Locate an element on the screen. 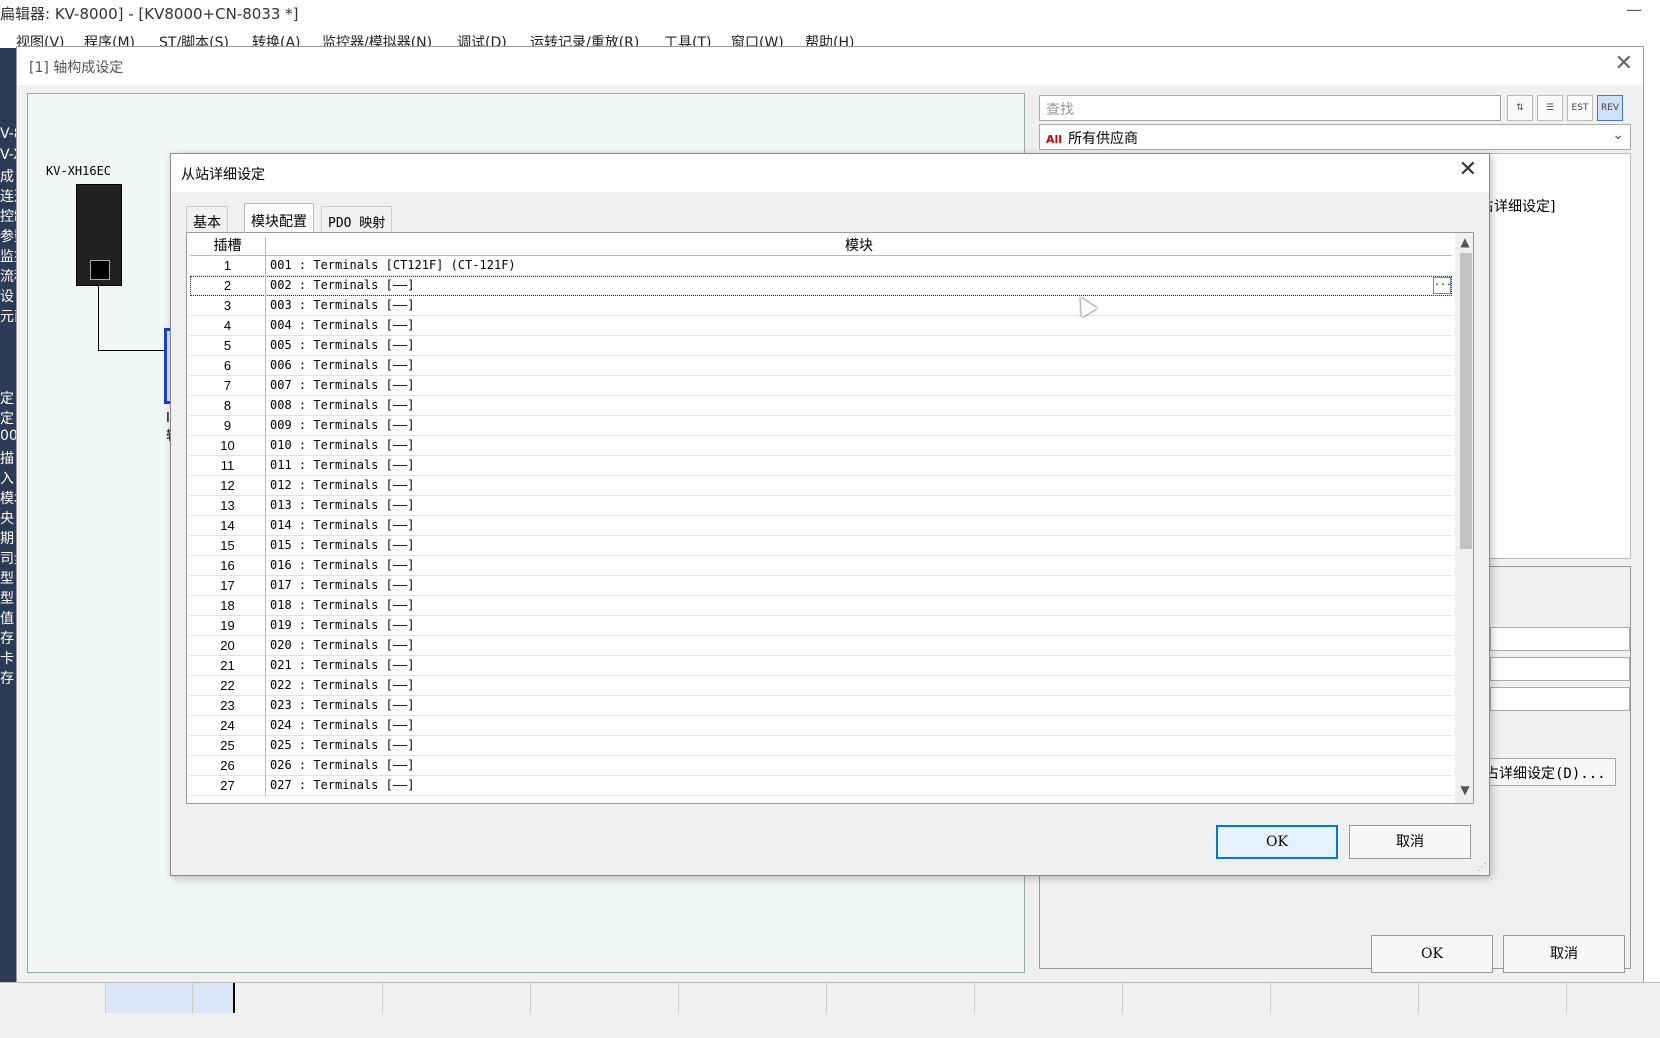  table-row: 23 023 : Terminals [——] is located at coordinates (821, 706).